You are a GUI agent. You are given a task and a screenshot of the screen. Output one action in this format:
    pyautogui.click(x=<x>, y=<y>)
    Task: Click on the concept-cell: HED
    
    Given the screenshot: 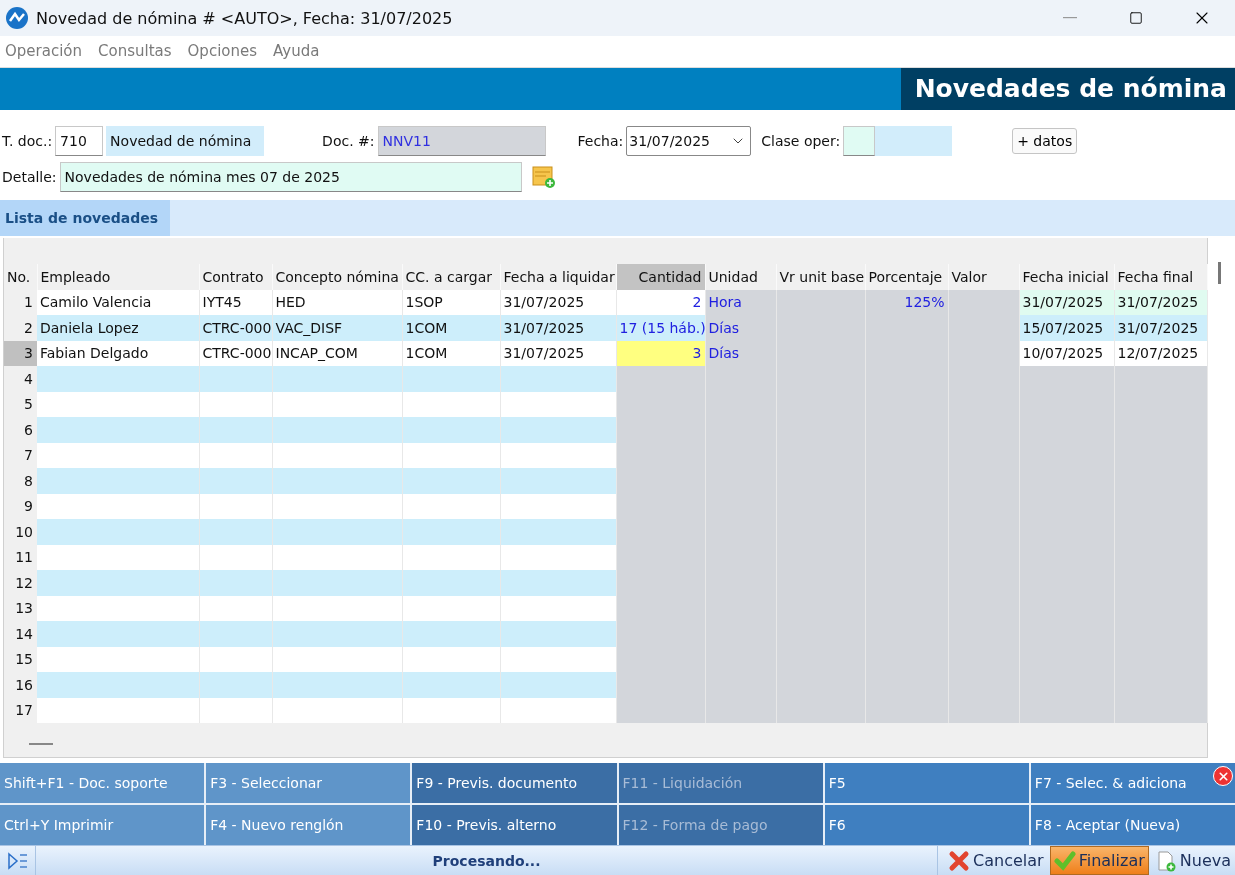 What is the action you would take?
    pyautogui.click(x=337, y=302)
    